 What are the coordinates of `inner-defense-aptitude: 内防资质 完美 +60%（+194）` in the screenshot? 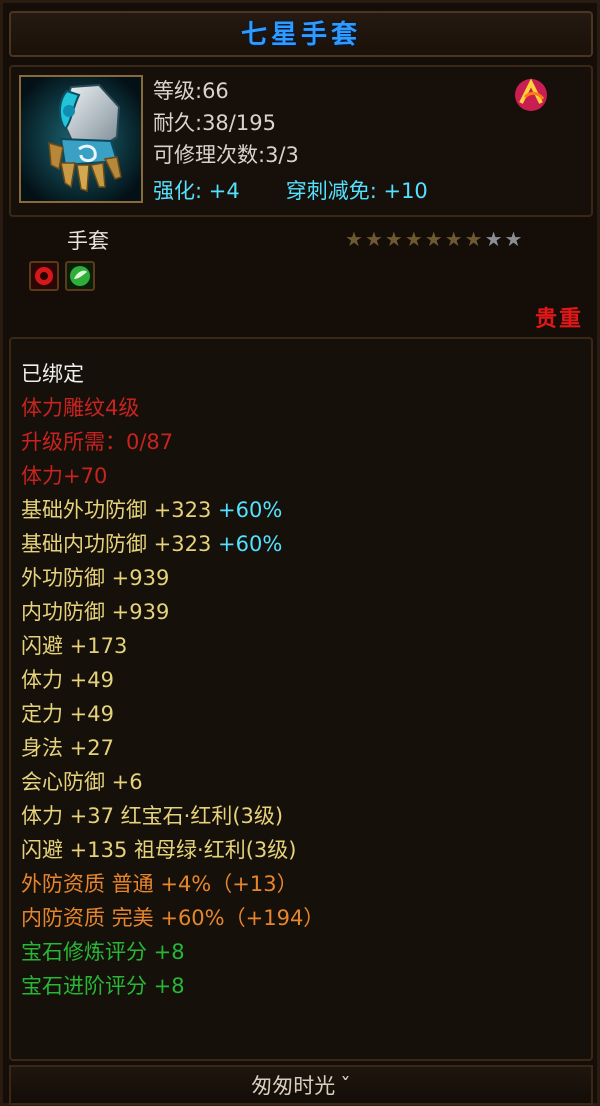 It's located at (173, 918).